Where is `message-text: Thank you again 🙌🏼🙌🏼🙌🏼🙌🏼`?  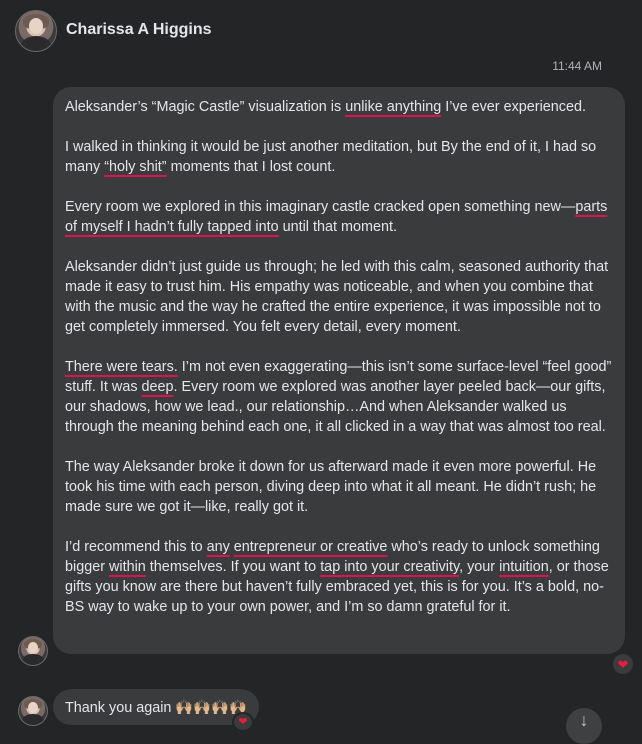 message-text: Thank you again 🙌🏼🙌🏼🙌🏼🙌🏼 is located at coordinates (156, 707).